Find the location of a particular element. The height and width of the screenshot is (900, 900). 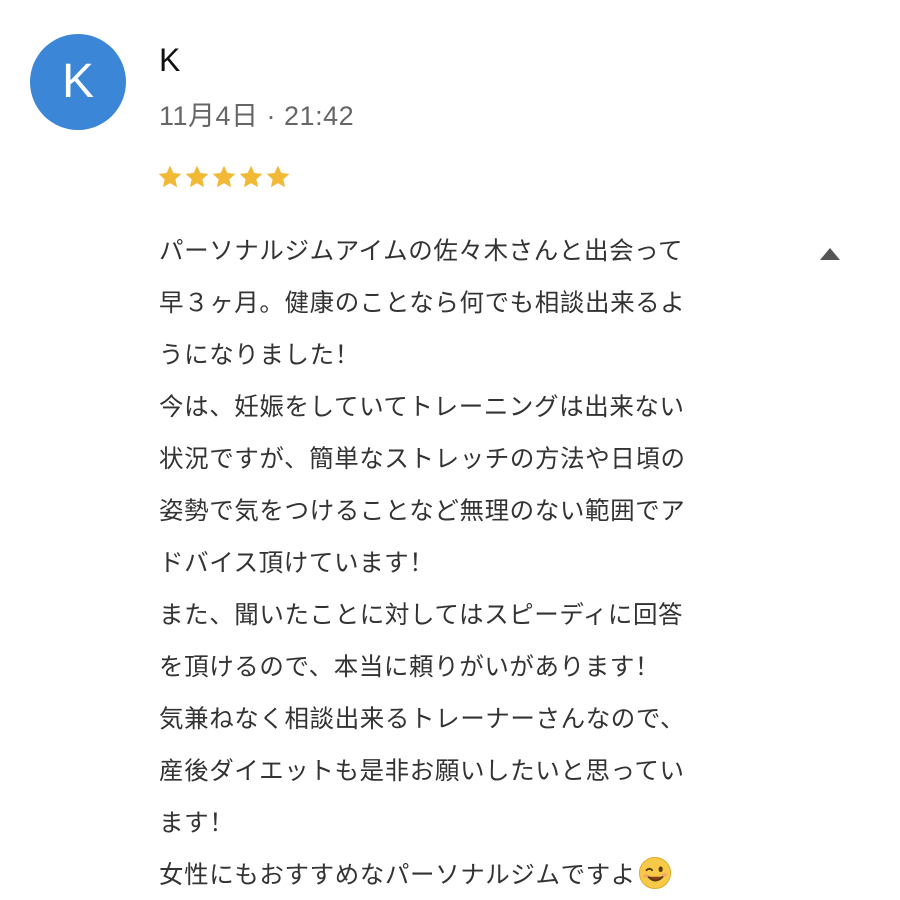

review-line-text: 産後ダイエットも是非お願いしたいと思ってい is located at coordinates (422, 770).